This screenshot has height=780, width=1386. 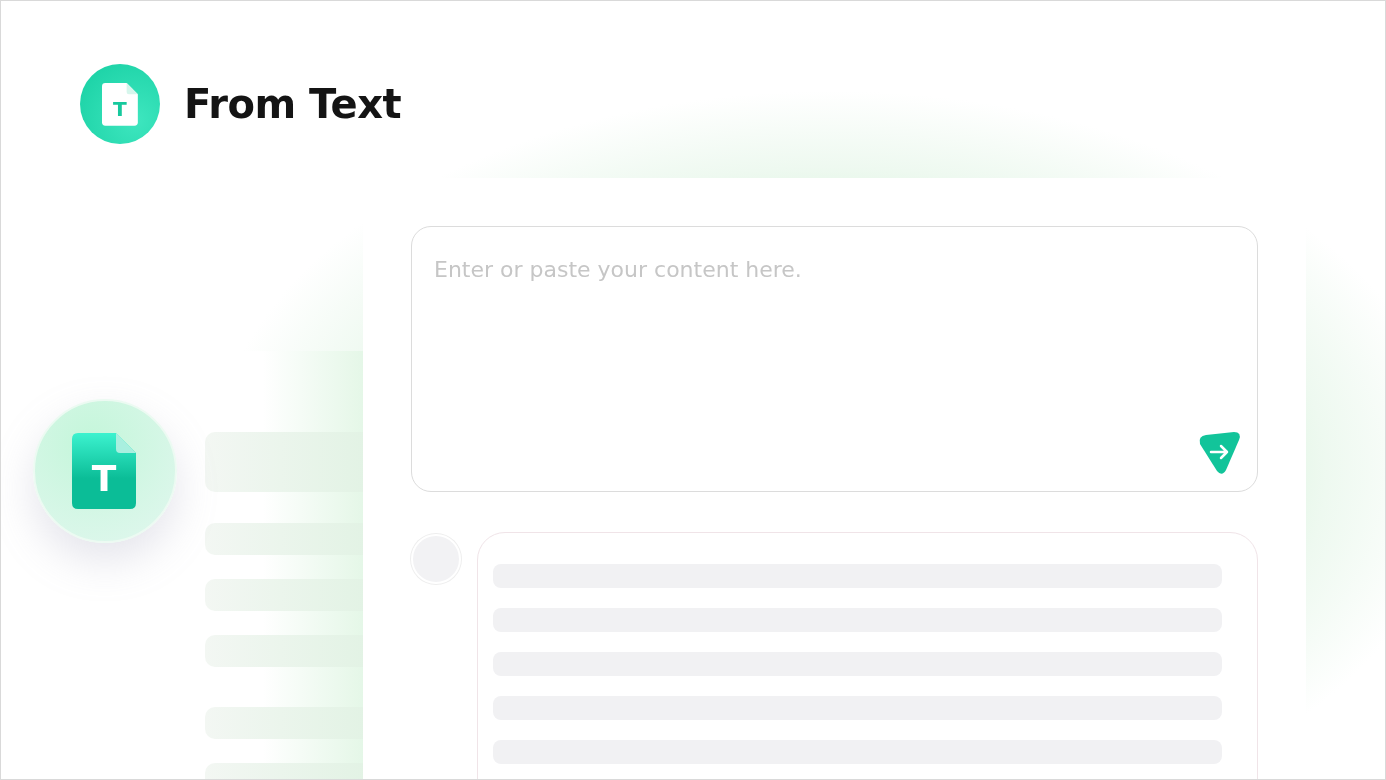 What do you see at coordinates (293, 104) in the screenshot?
I see `page-title: From Text` at bounding box center [293, 104].